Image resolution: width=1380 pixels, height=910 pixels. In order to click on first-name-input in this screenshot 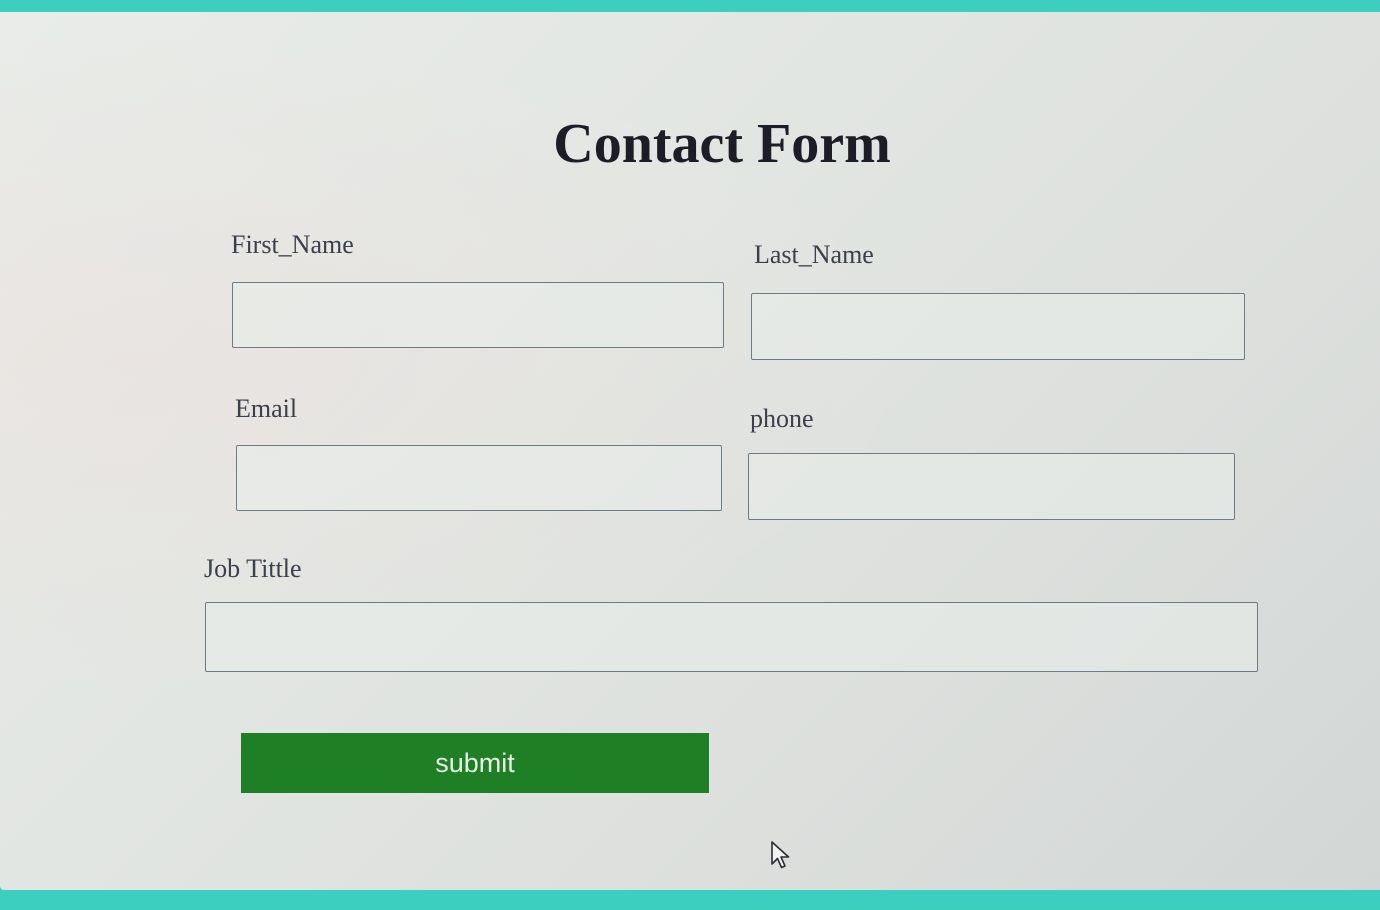, I will do `click(478, 315)`.